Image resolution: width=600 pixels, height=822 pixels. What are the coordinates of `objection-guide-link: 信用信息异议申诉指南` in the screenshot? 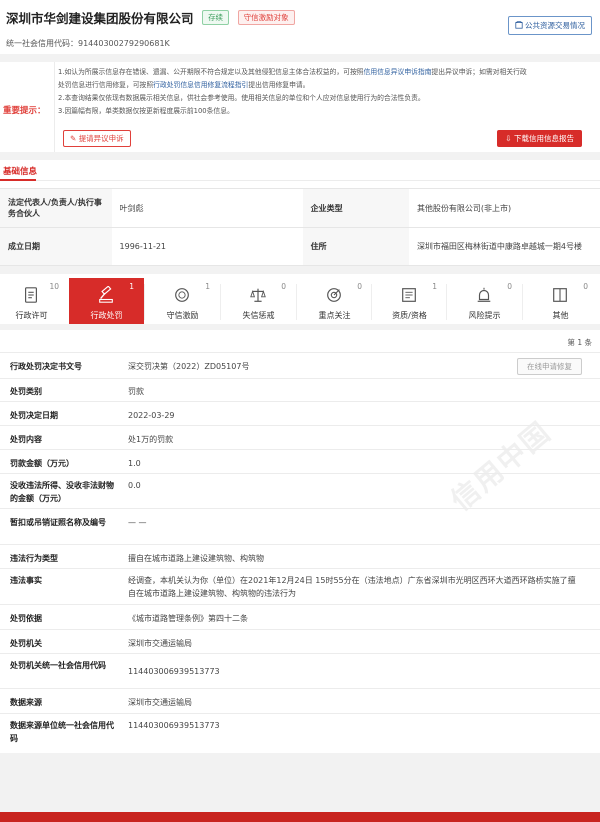 It's located at (398, 72).